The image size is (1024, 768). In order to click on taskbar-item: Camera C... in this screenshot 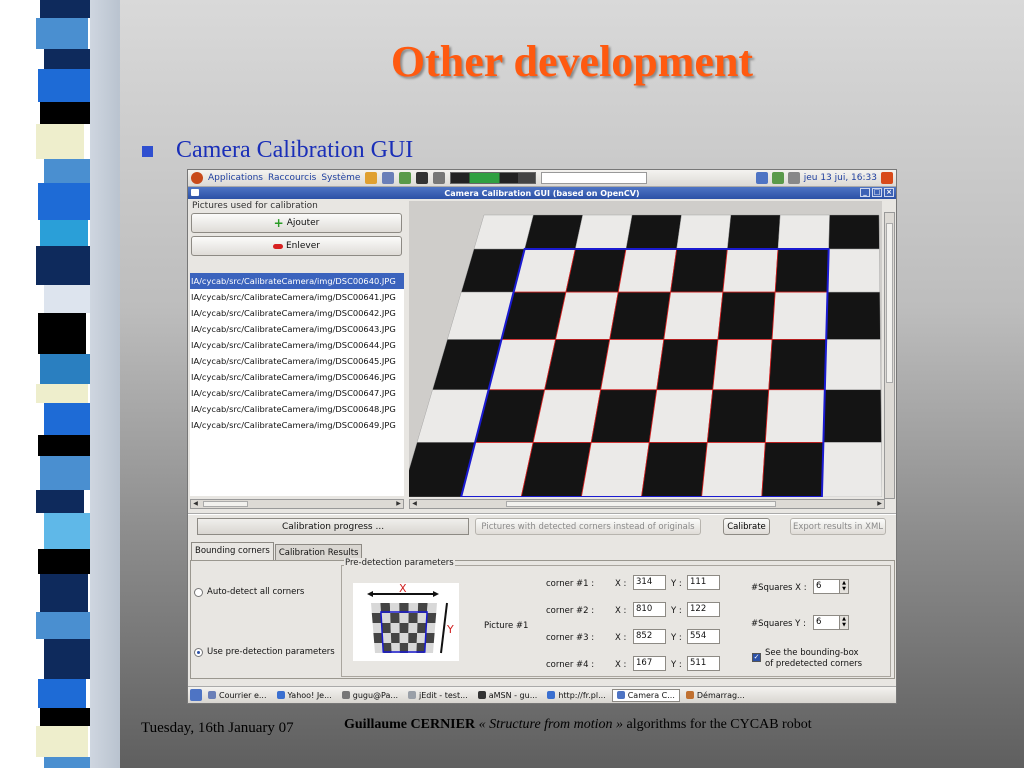, I will do `click(645, 695)`.